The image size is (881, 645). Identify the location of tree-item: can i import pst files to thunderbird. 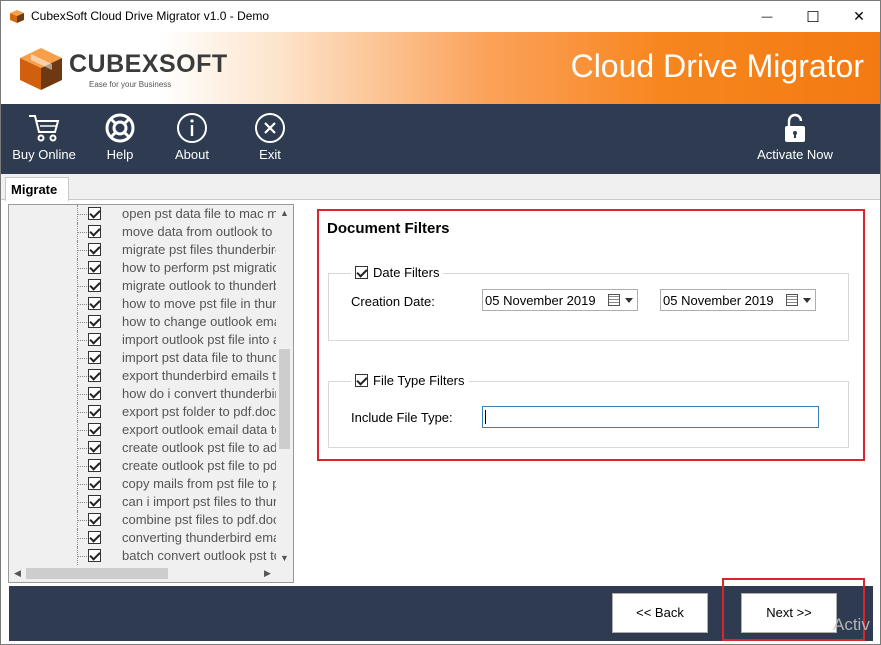
(143, 502).